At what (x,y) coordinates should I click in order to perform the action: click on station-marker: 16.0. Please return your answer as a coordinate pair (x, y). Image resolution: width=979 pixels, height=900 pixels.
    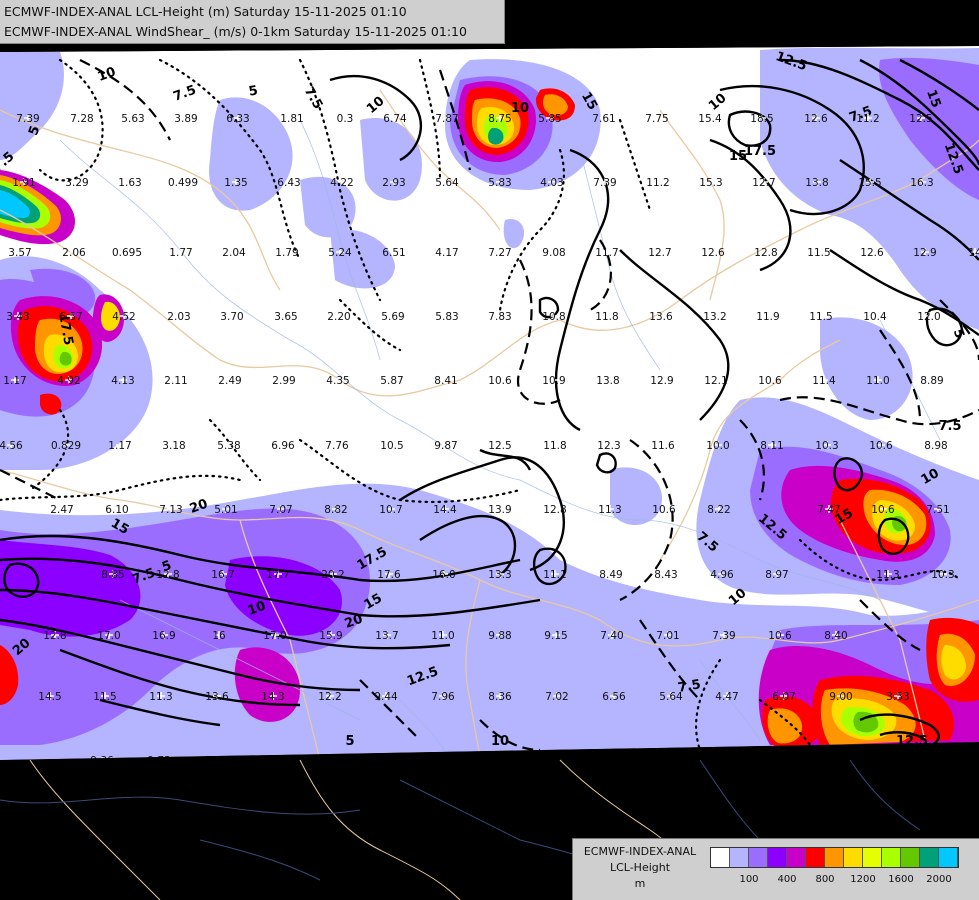
    Looking at the image, I should click on (443, 575).